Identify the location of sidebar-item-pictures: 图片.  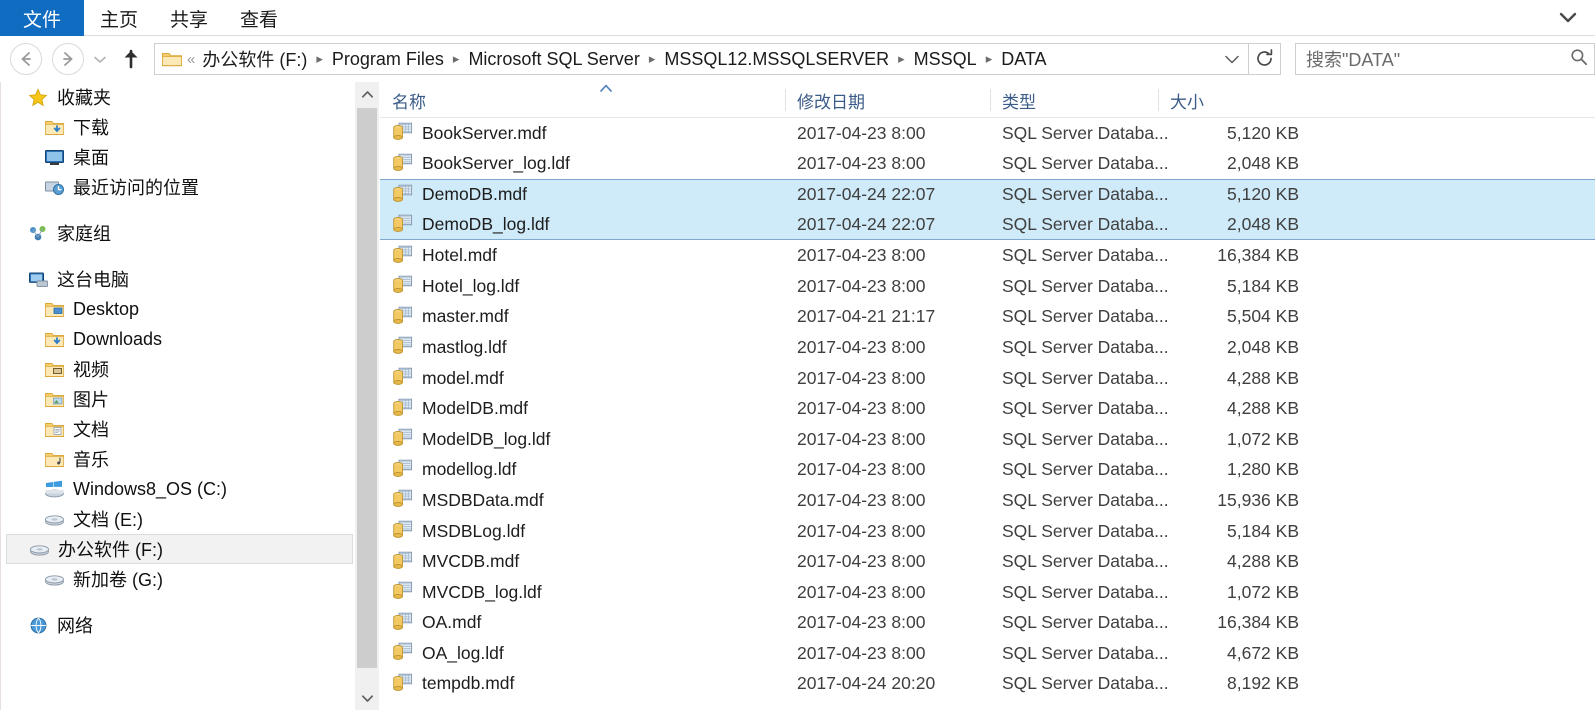
(177, 399).